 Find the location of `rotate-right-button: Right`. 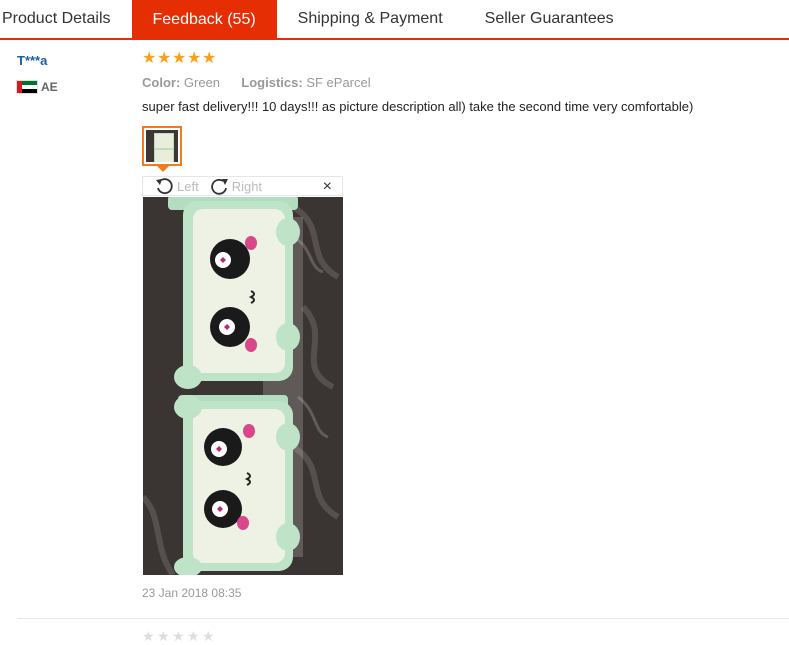

rotate-right-button: Right is located at coordinates (235, 186).